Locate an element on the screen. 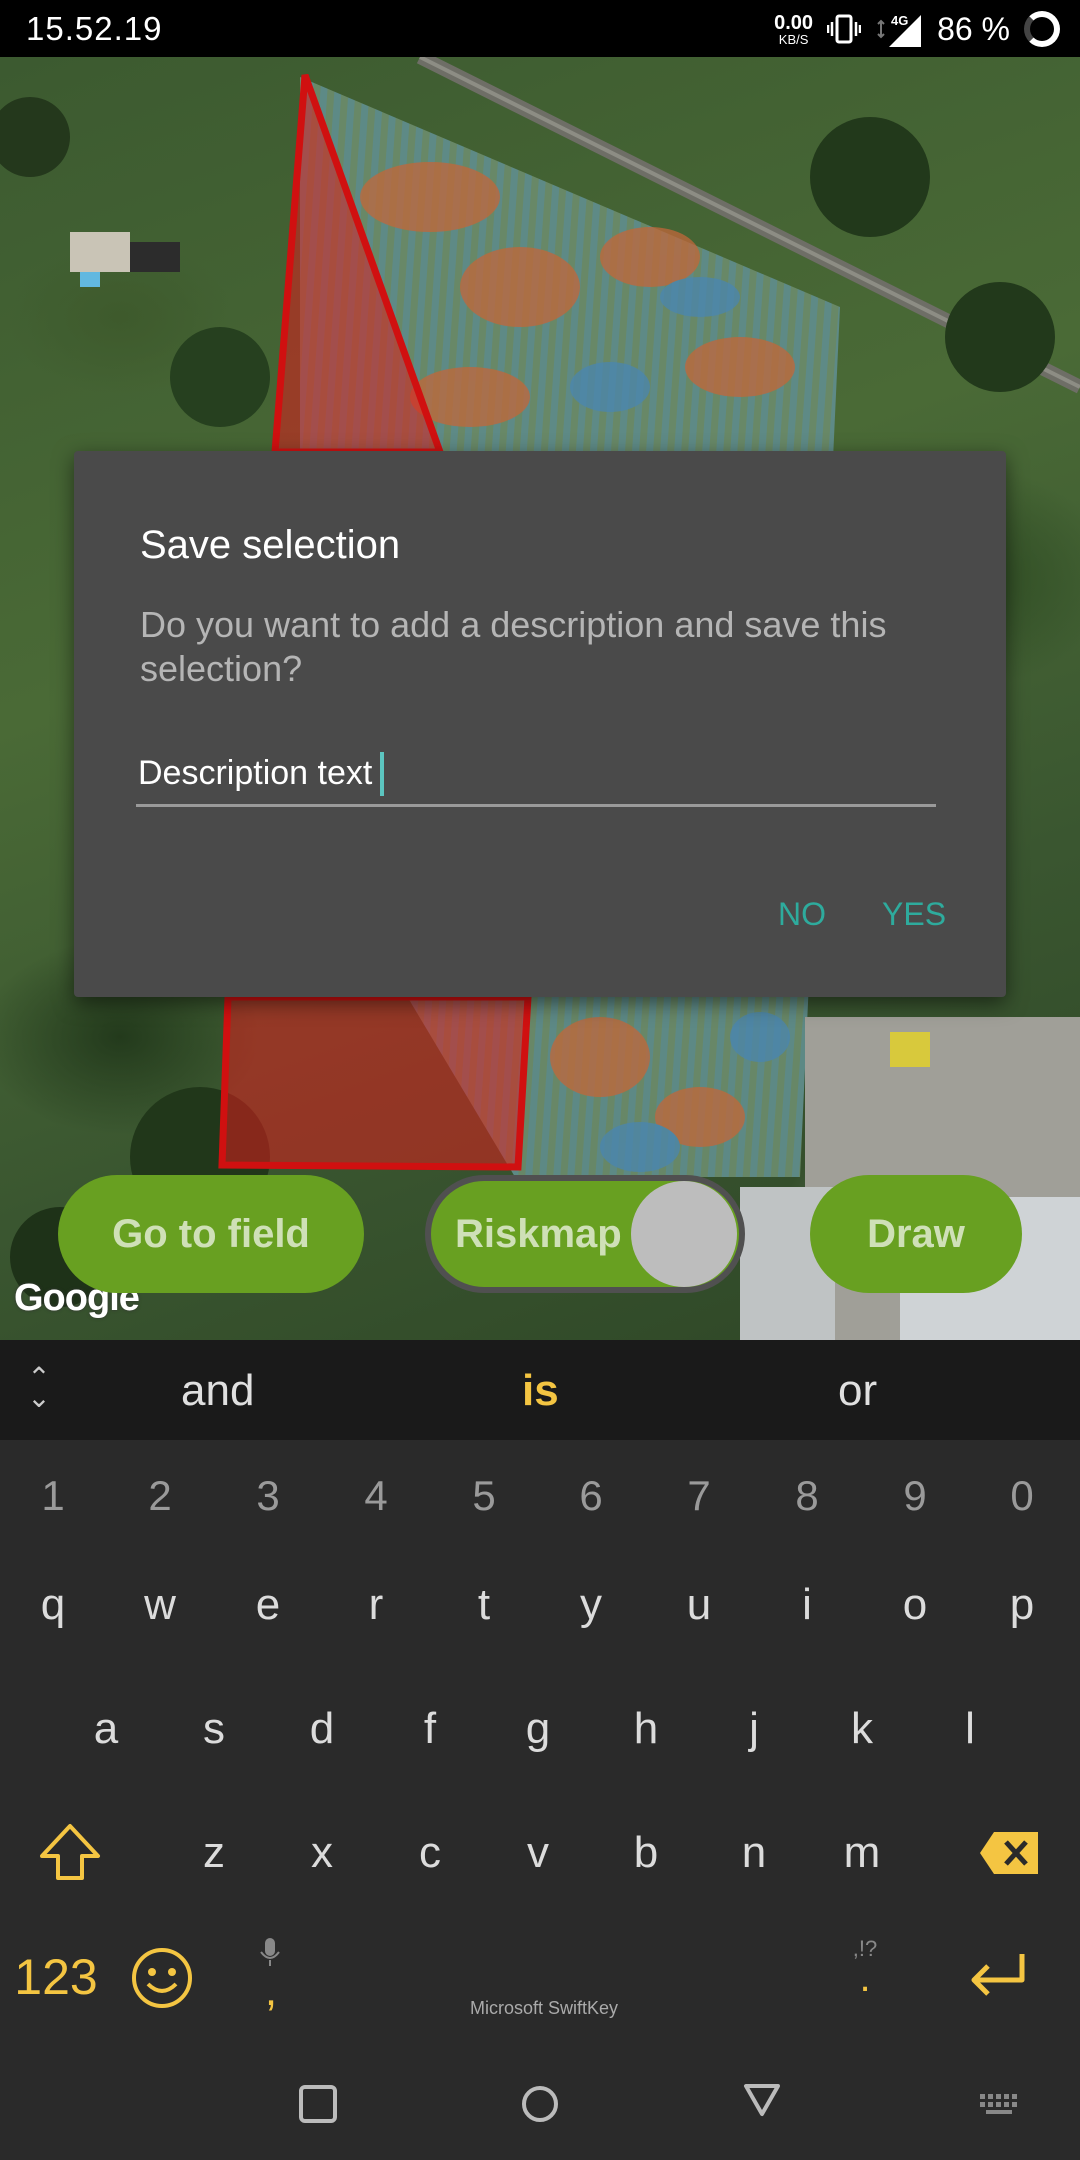 The width and height of the screenshot is (1080, 2160). key-n: n is located at coordinates (754, 1853).